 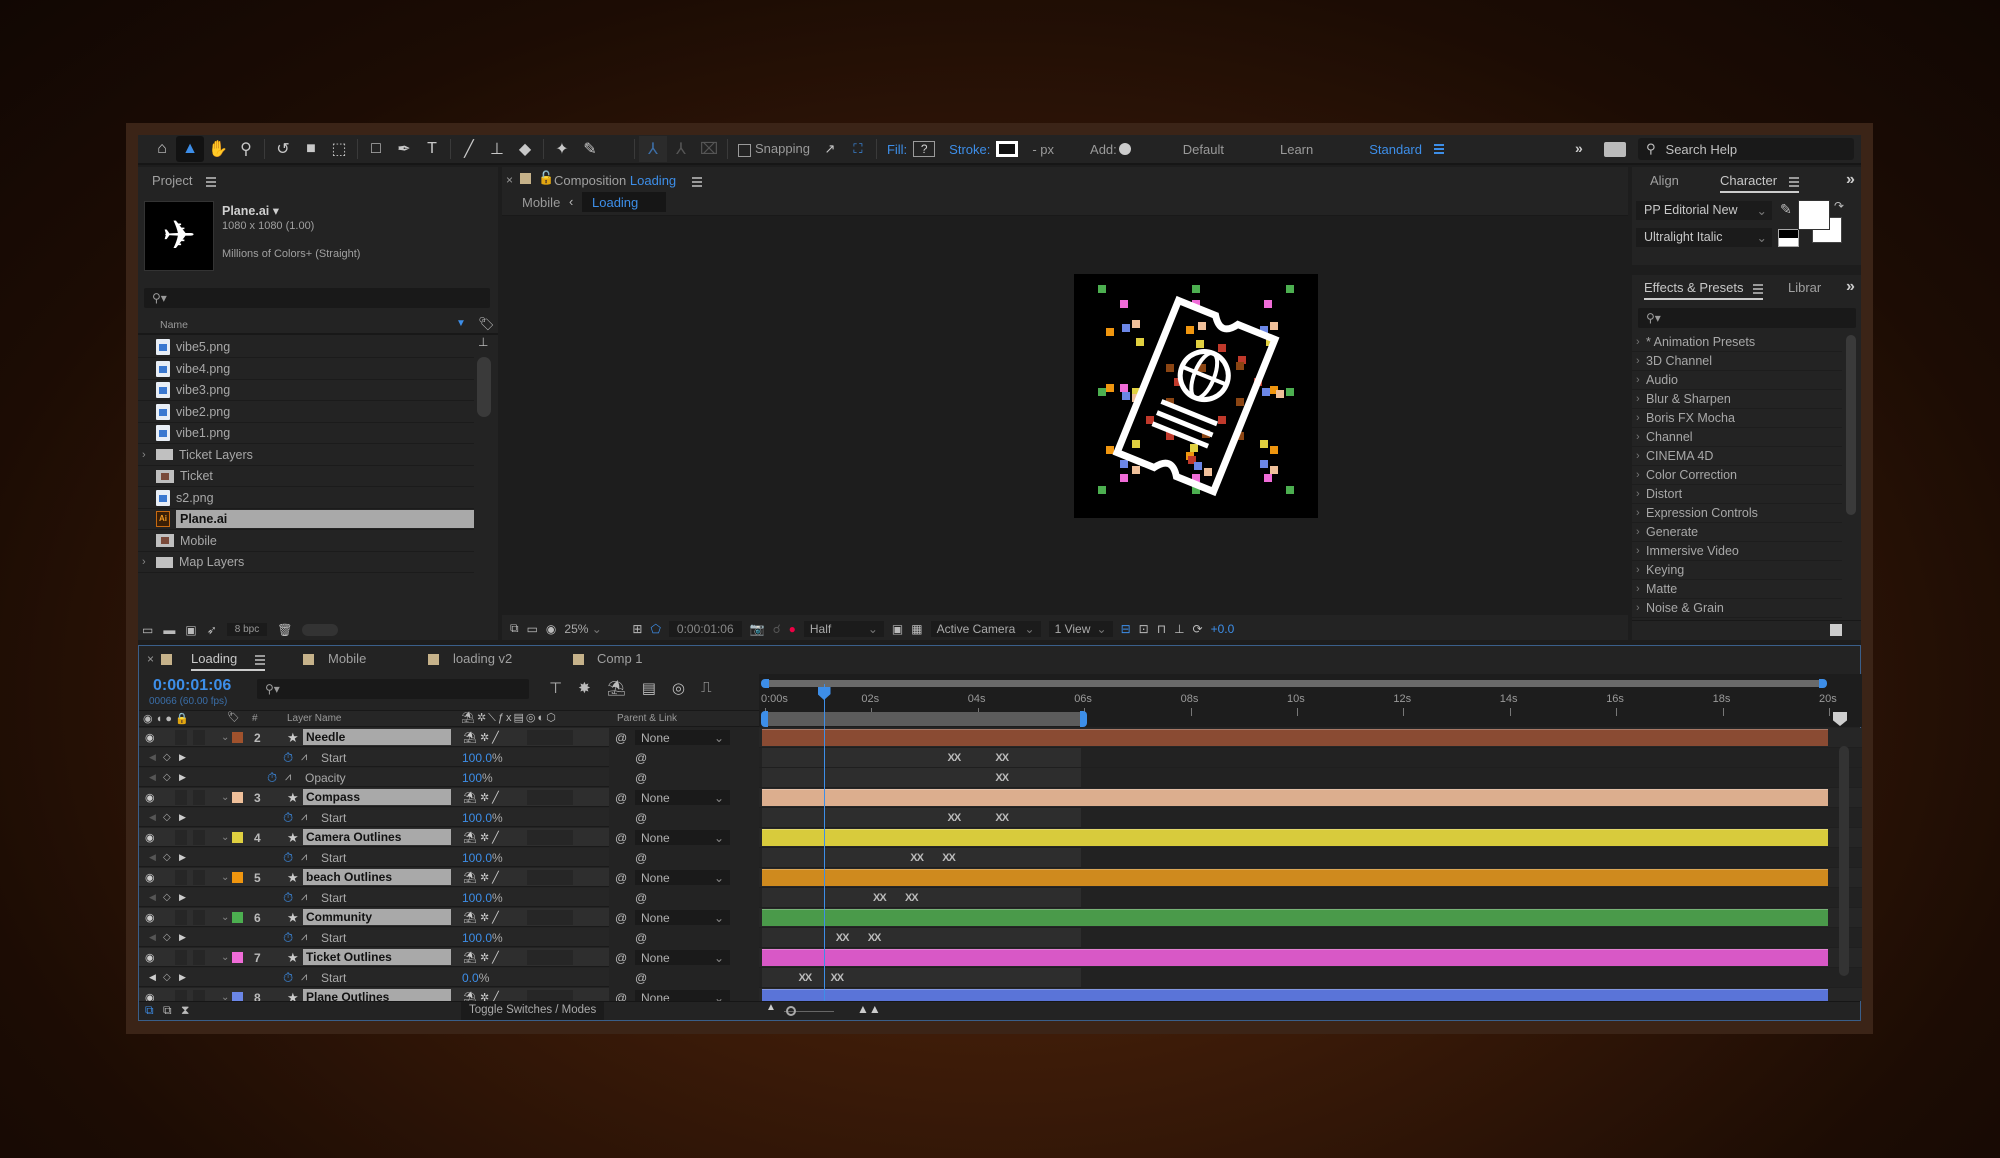 I want to click on layer-name: Plane Outlines, so click(x=377, y=995).